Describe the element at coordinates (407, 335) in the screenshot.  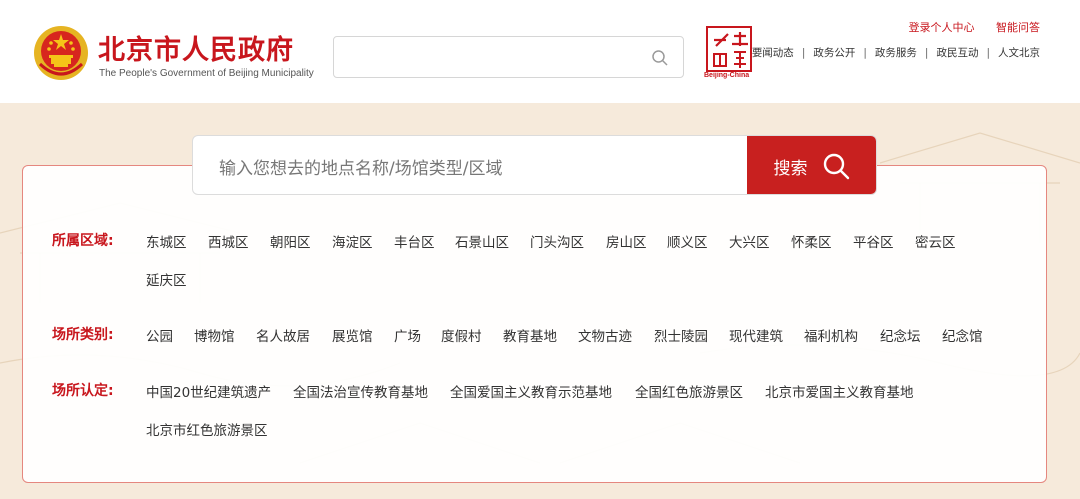
I see `category-filter-option: 广场` at that location.